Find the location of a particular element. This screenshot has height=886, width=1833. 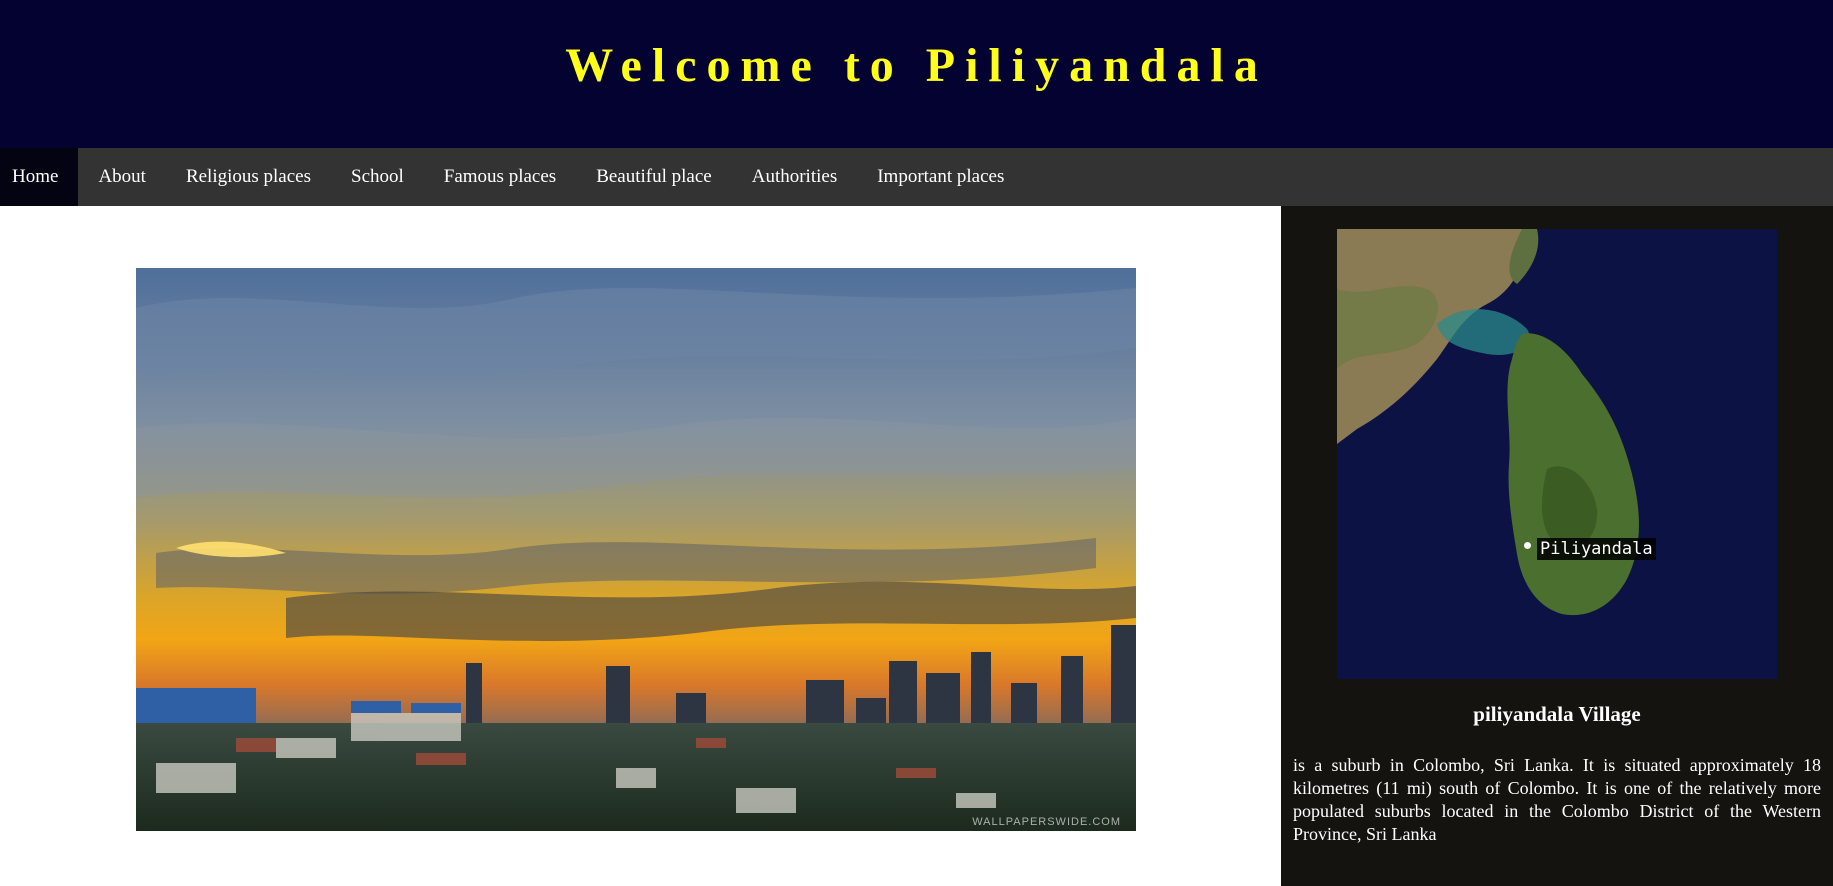

nav-religious-places: Religious places is located at coordinates (248, 177).